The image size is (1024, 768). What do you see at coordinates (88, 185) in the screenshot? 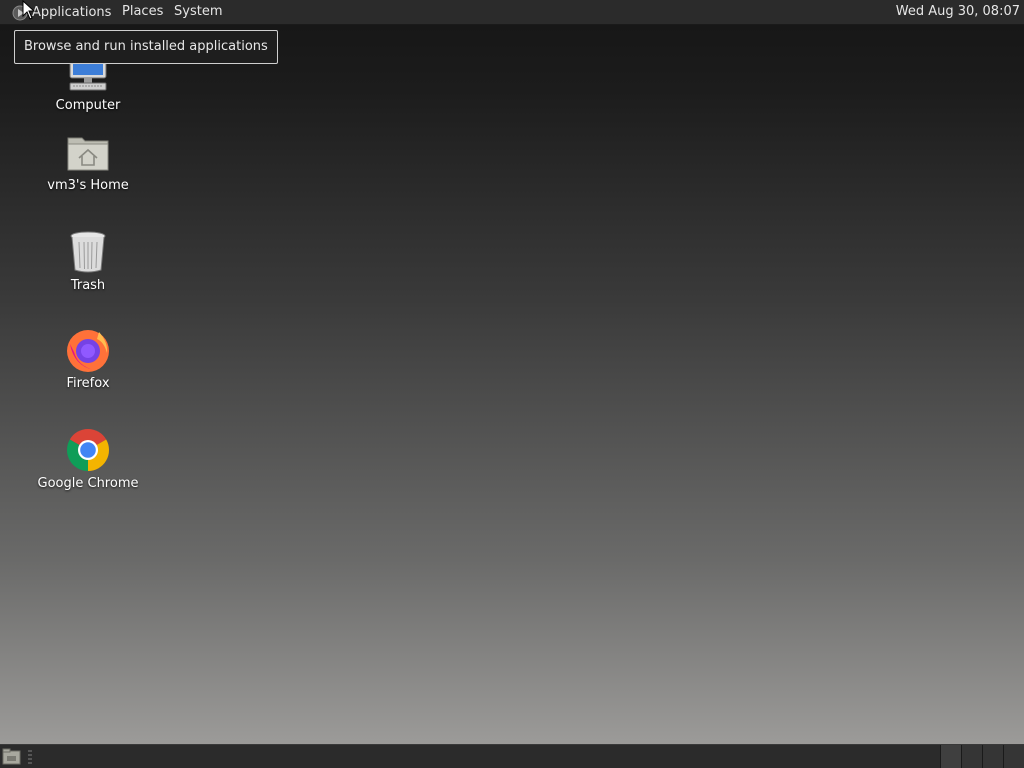
I see `desktop-icon-label: vm3's Home` at bounding box center [88, 185].